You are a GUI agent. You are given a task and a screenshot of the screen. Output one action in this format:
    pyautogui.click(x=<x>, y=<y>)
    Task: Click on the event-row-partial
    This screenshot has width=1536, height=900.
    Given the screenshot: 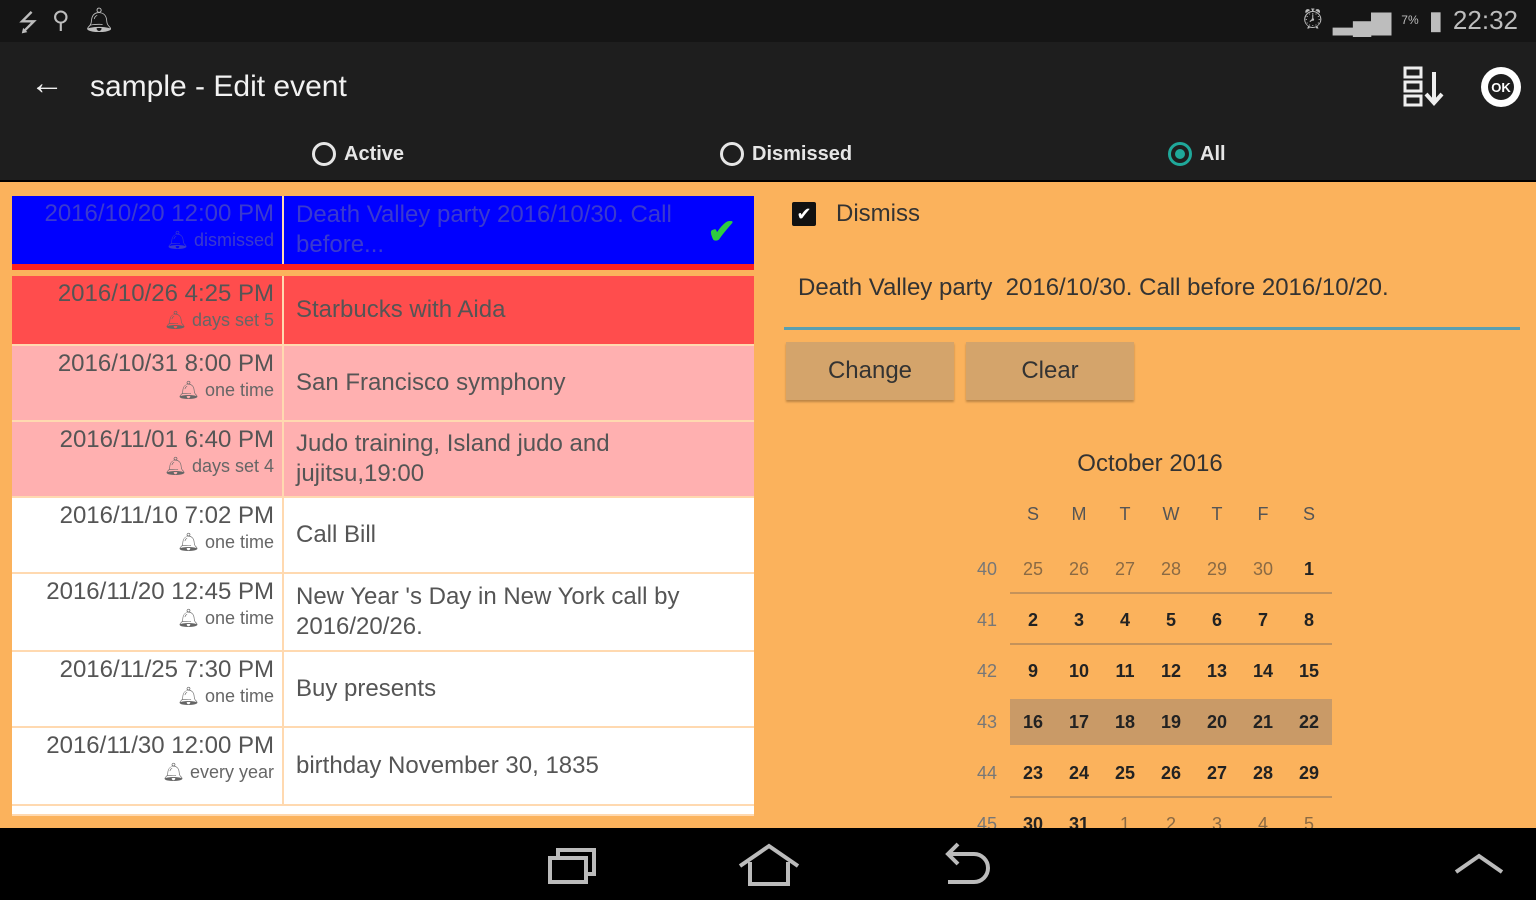 What is the action you would take?
    pyautogui.click(x=383, y=811)
    